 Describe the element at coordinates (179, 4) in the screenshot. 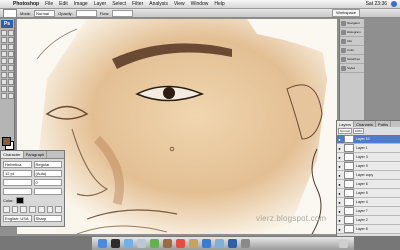

I see `menu-view: View` at that location.